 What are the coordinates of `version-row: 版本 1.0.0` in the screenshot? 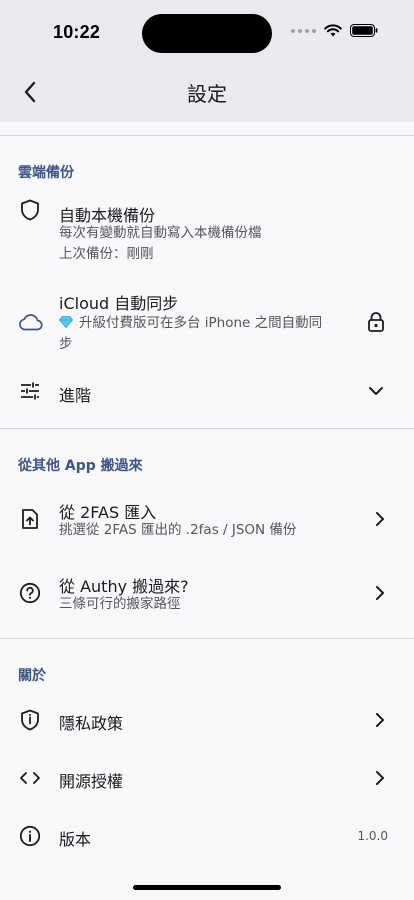 It's located at (207, 837).